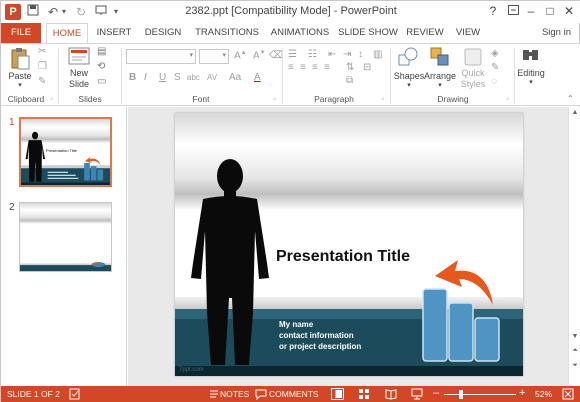 The height and width of the screenshot is (402, 580). Describe the element at coordinates (493, 11) in the screenshot. I see `help-button: ?` at that location.